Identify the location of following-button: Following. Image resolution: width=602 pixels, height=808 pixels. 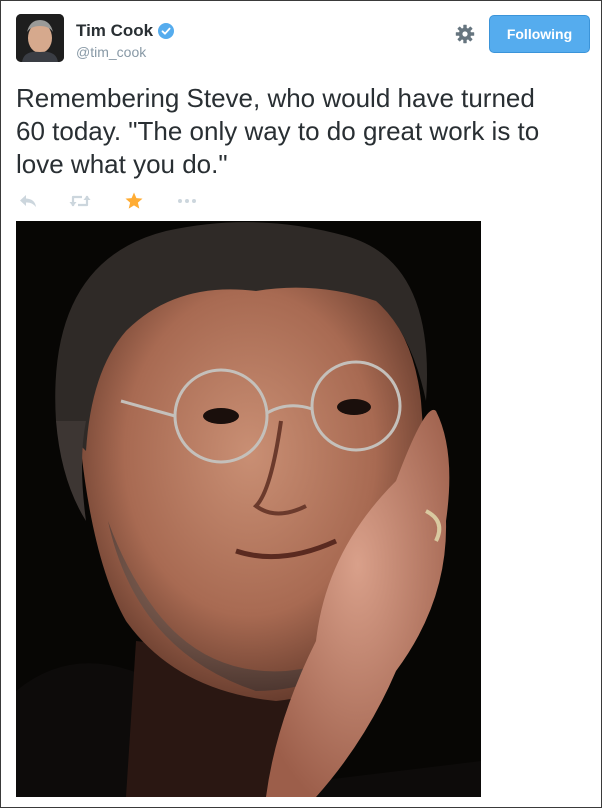
(539, 34).